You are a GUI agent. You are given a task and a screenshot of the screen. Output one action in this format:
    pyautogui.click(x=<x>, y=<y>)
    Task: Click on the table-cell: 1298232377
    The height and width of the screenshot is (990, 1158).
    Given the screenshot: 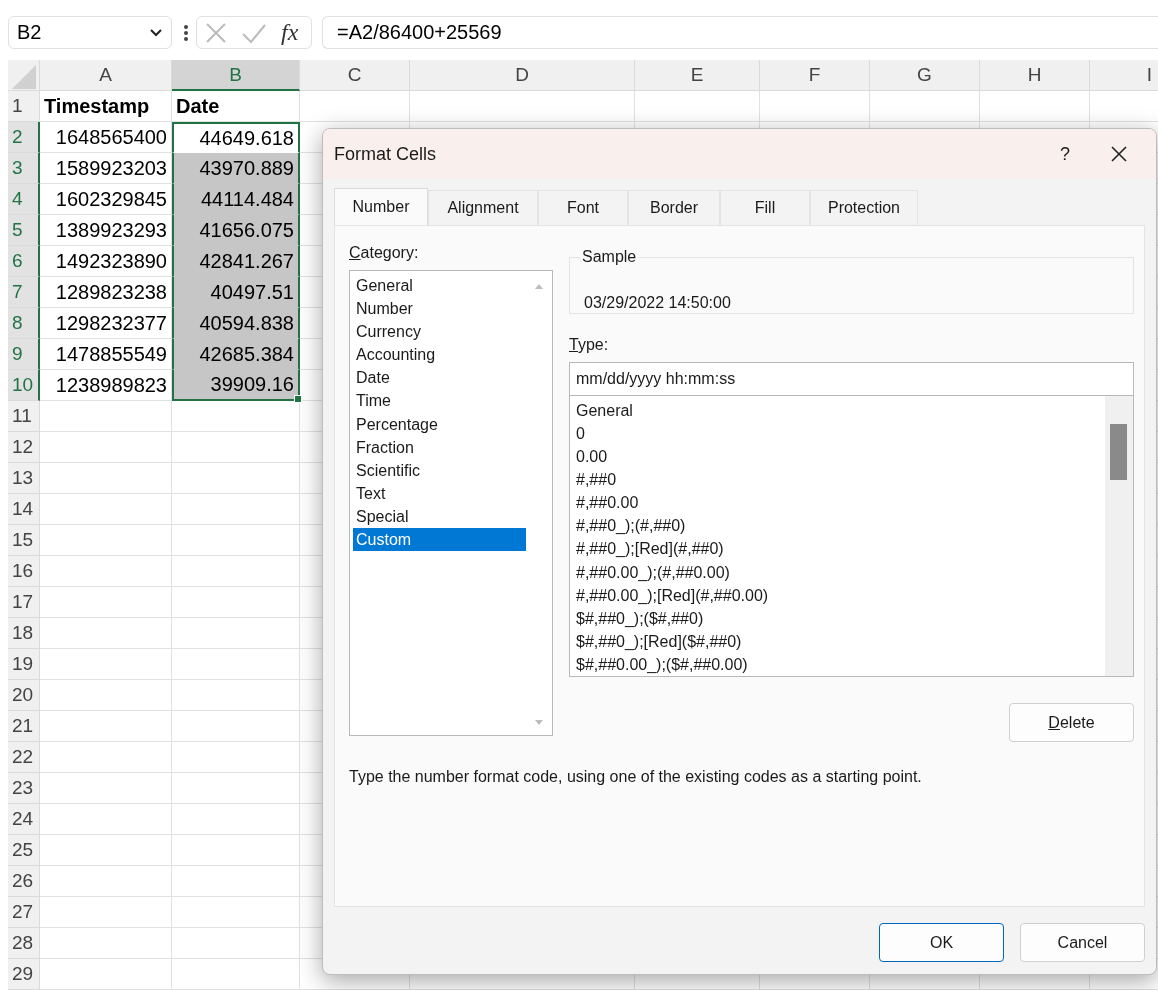 What is the action you would take?
    pyautogui.click(x=106, y=323)
    